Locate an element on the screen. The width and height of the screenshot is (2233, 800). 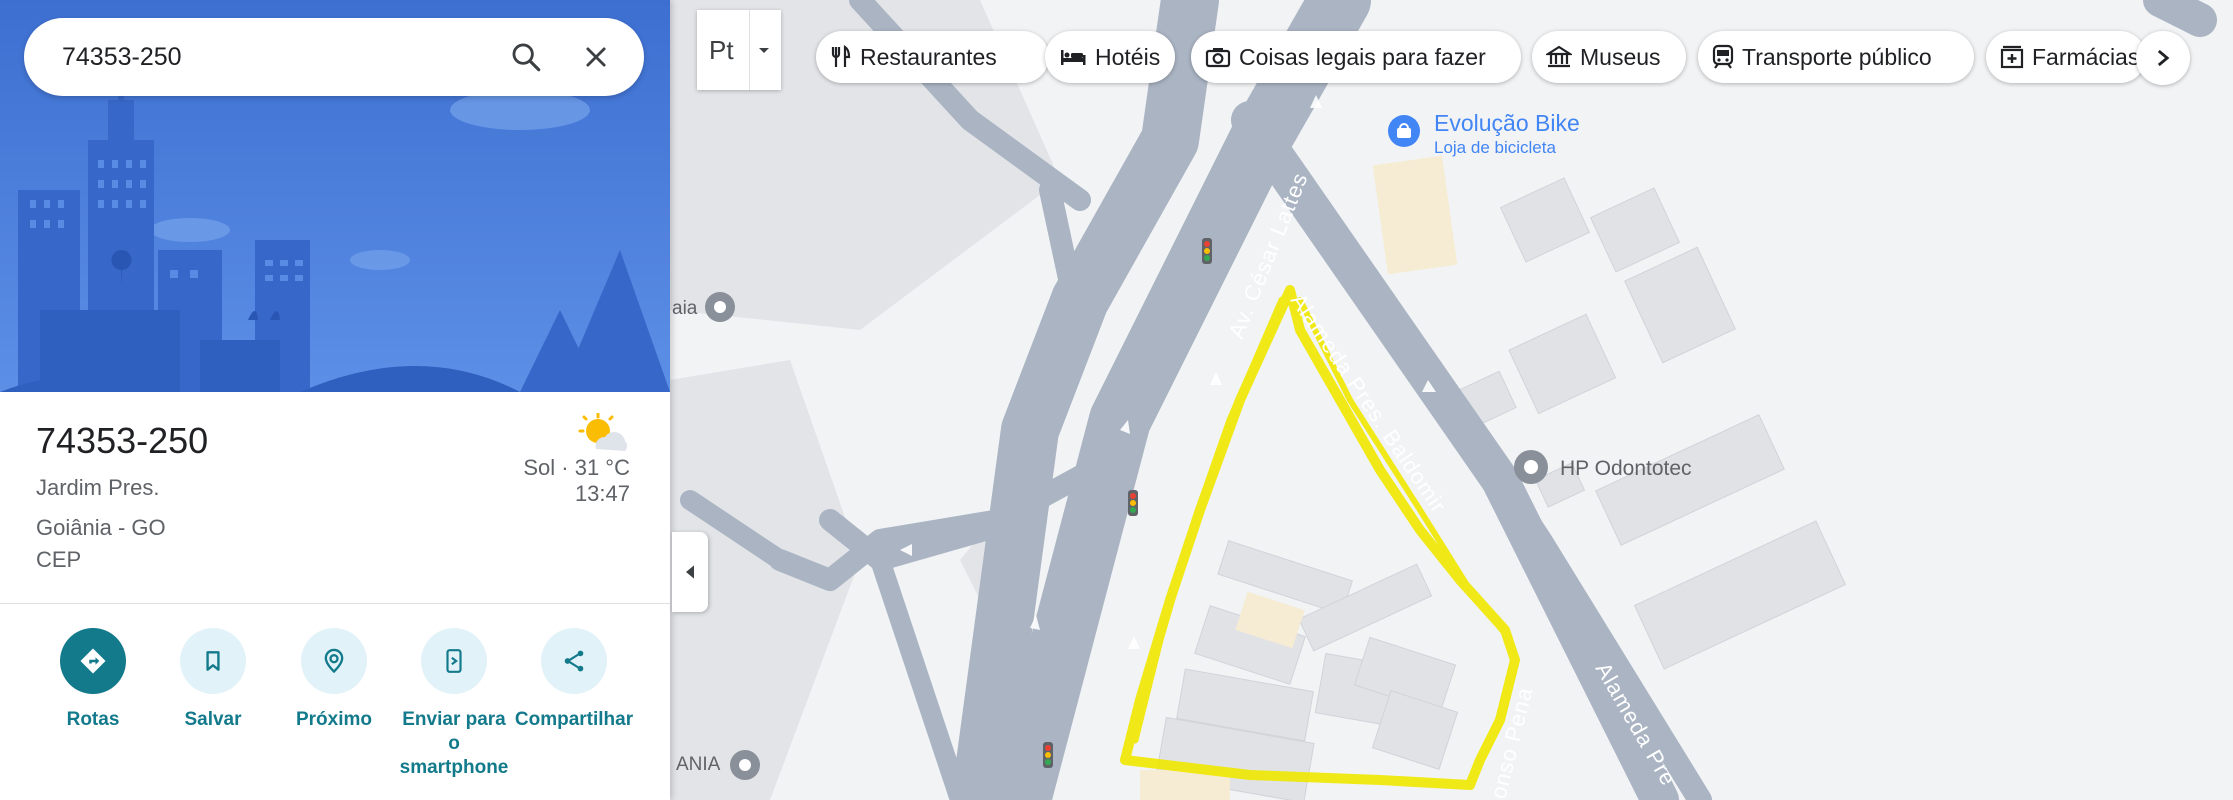
weather-time: 13:47 is located at coordinates (602, 493).